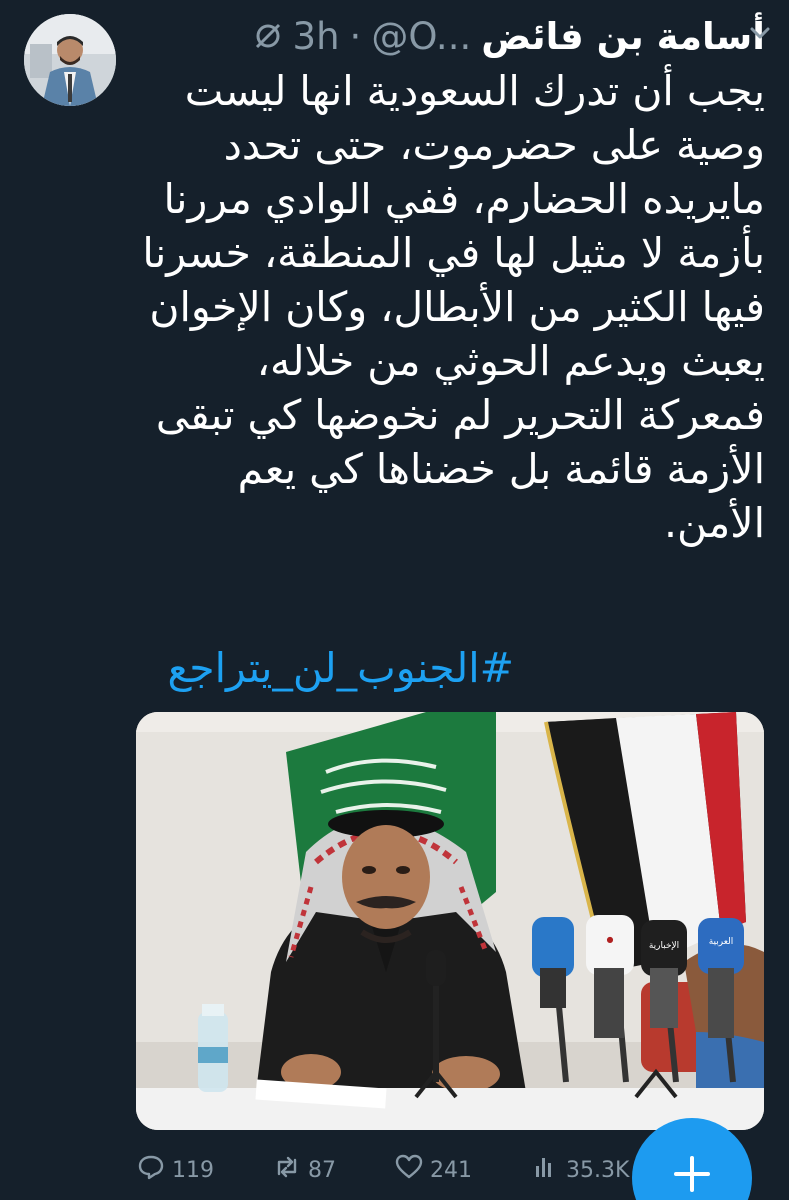 This screenshot has height=1200, width=789. Describe the element at coordinates (151, 1170) in the screenshot. I see `reply-icon` at that location.